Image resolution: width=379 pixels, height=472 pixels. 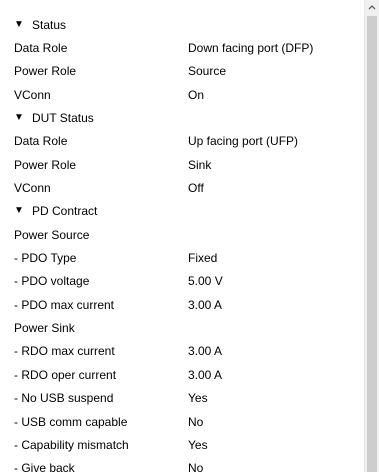 What do you see at coordinates (182, 398) in the screenshot?
I see `property-row: - No USB suspend Yes` at bounding box center [182, 398].